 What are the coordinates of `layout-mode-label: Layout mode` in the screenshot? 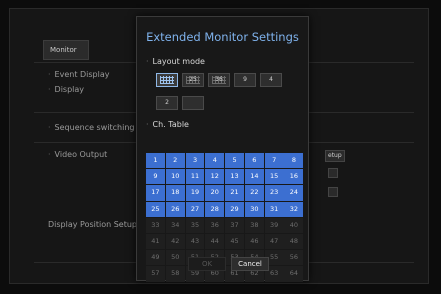 It's located at (175, 61).